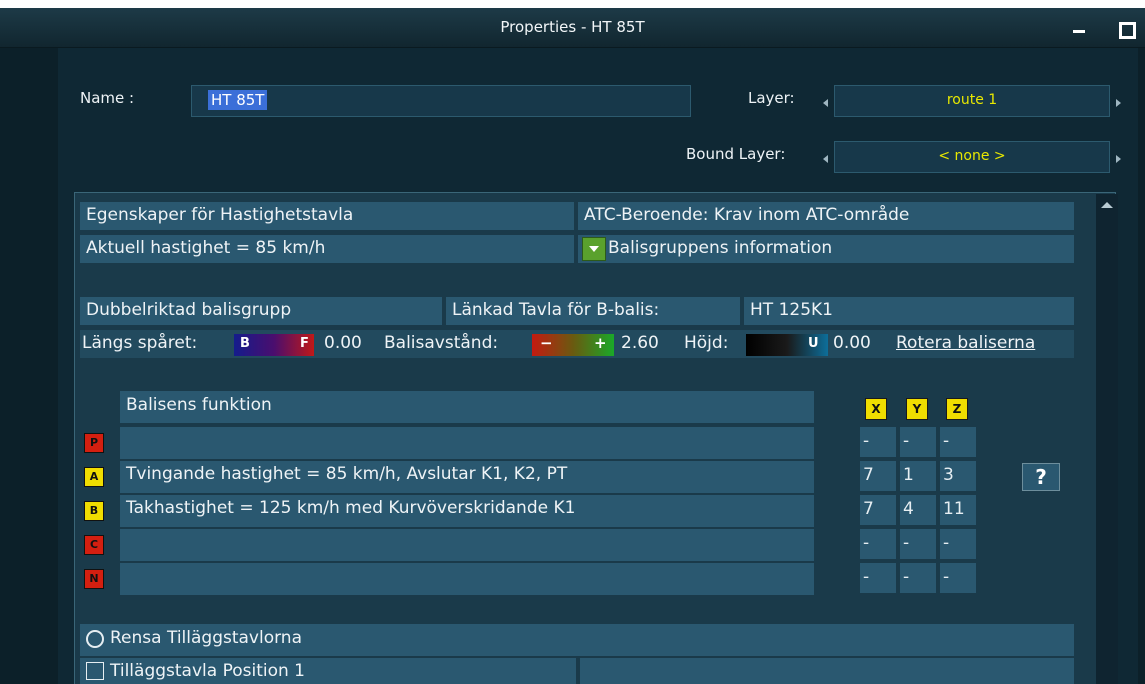 The image size is (1145, 684). What do you see at coordinates (918, 476) in the screenshot?
I see `balise-a-y: 1` at bounding box center [918, 476].